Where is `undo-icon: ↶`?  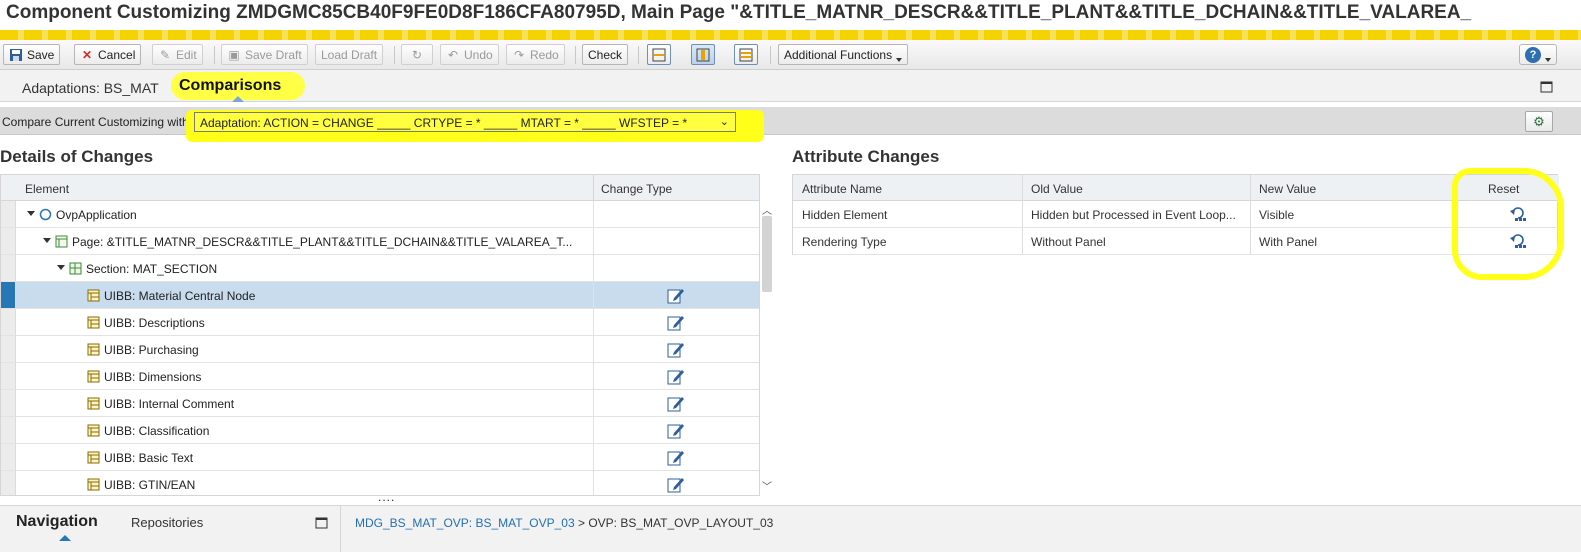 undo-icon: ↶ is located at coordinates (453, 54).